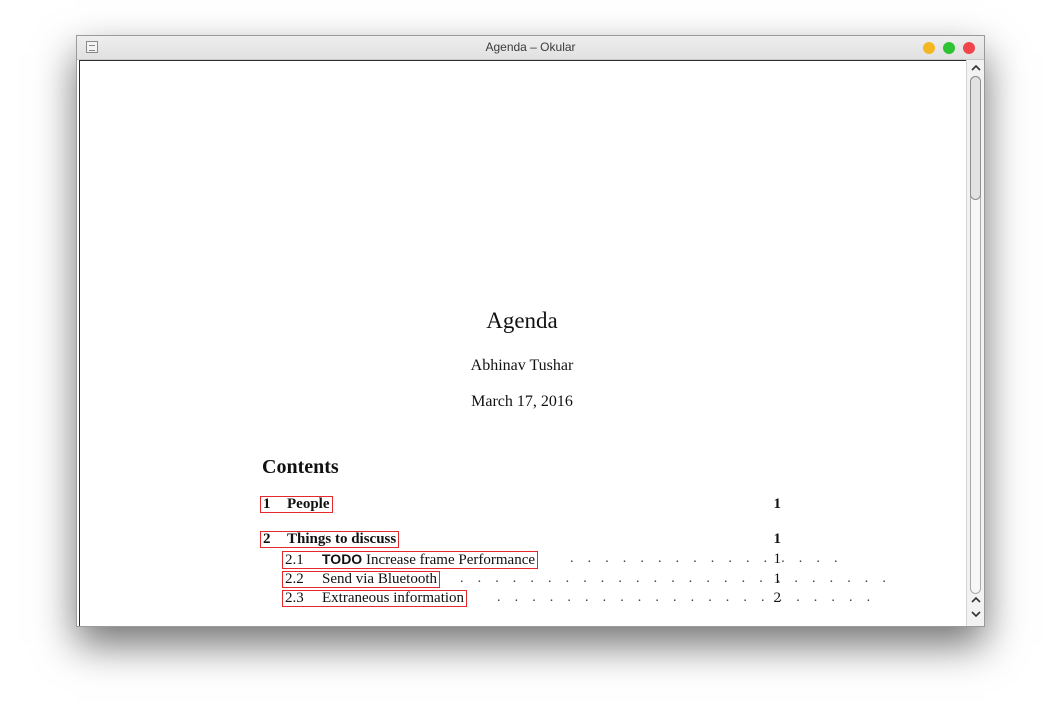  Describe the element at coordinates (975, 343) in the screenshot. I see `vertical-scrollbar` at that location.